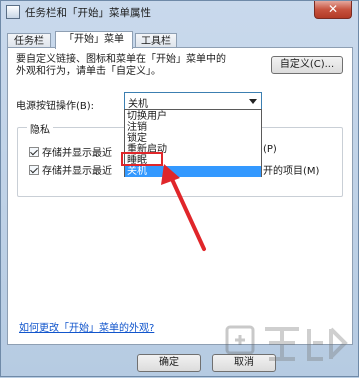  I want to click on annotation-arrow-icon, so click(183, 207).